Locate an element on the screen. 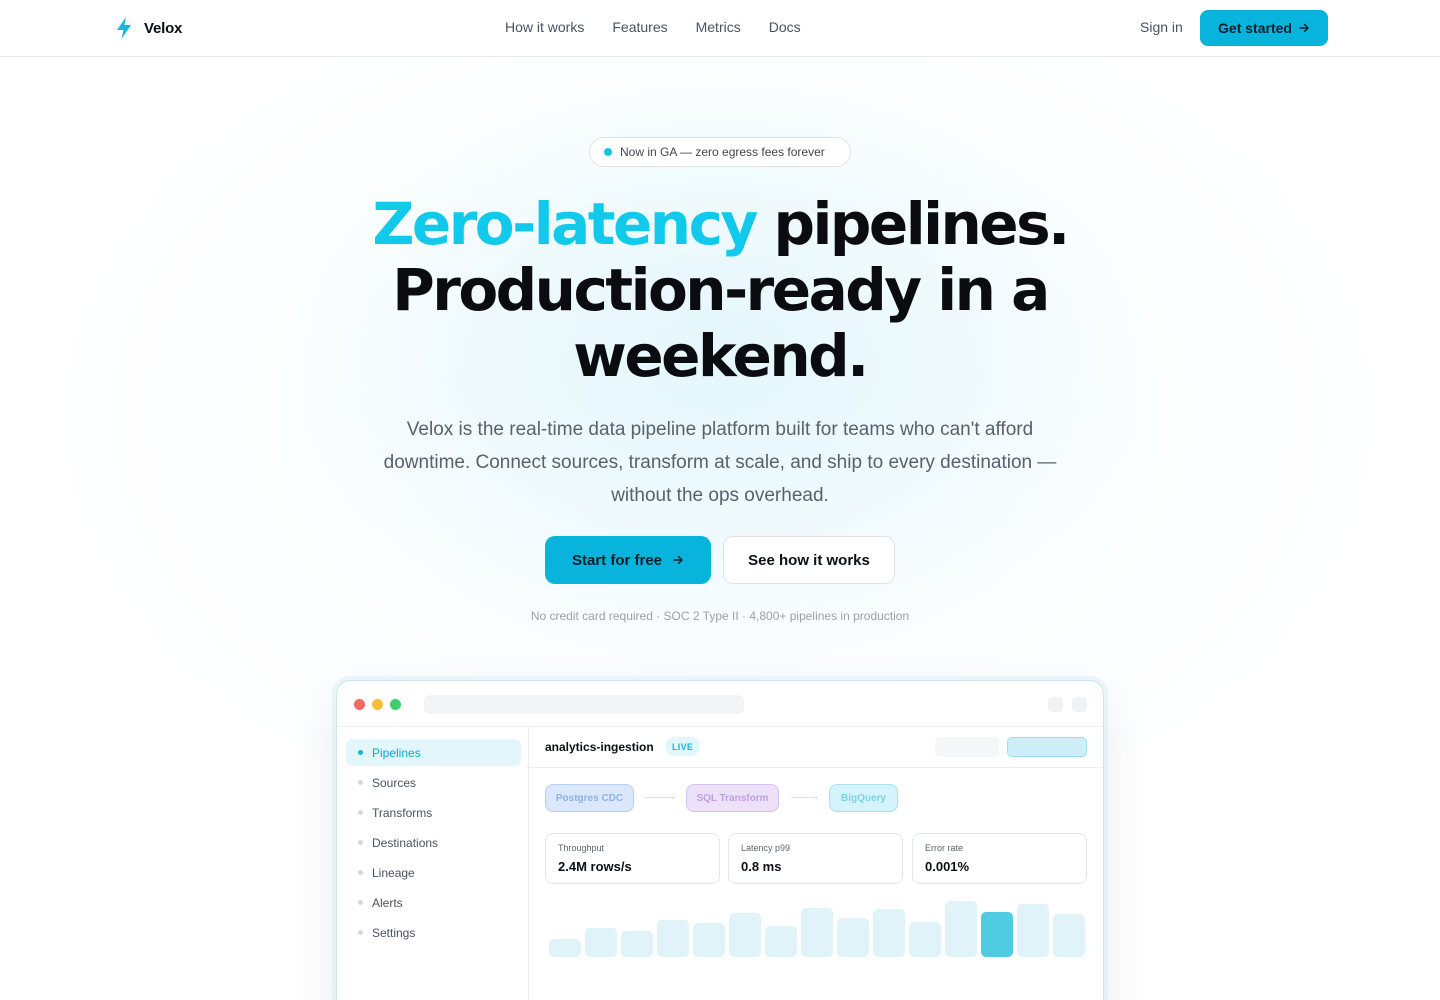 The width and height of the screenshot is (1440, 1000). metric-card-latency: Latency p99 0.8 ms is located at coordinates (815, 858).